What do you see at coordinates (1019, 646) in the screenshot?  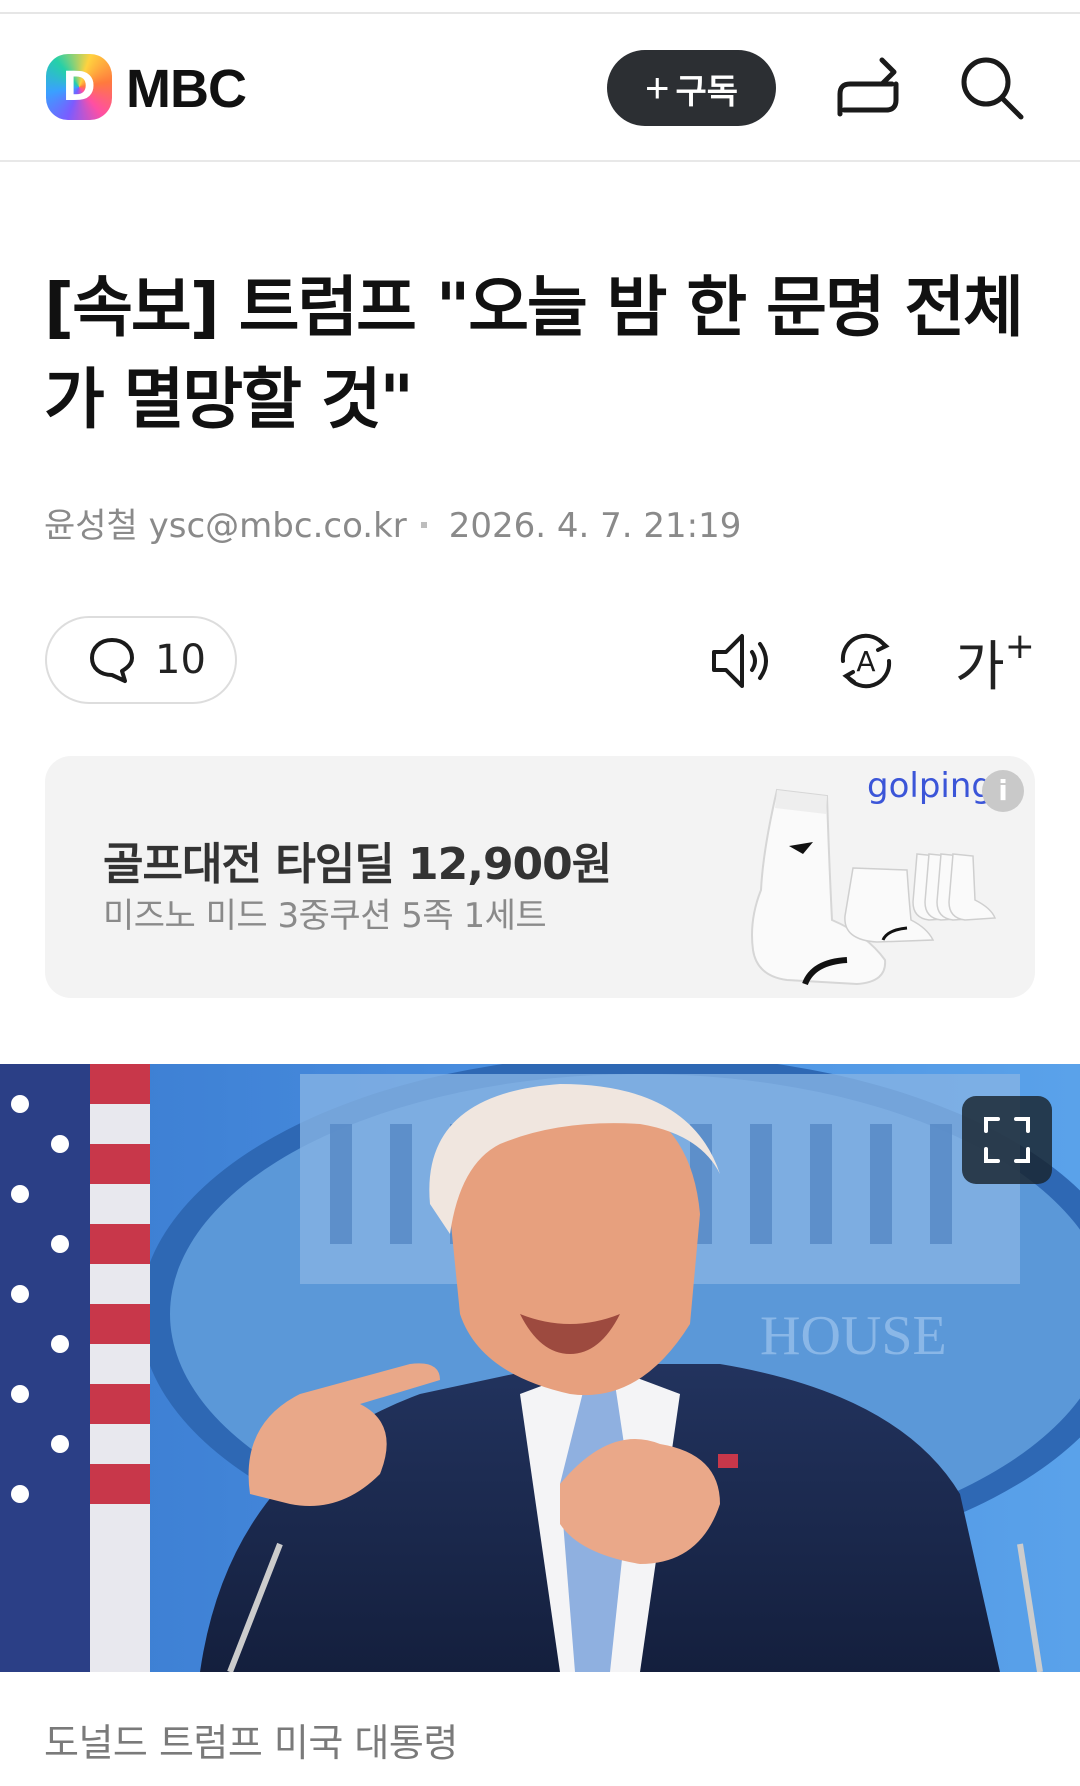 I see `font-size-plus: +` at bounding box center [1019, 646].